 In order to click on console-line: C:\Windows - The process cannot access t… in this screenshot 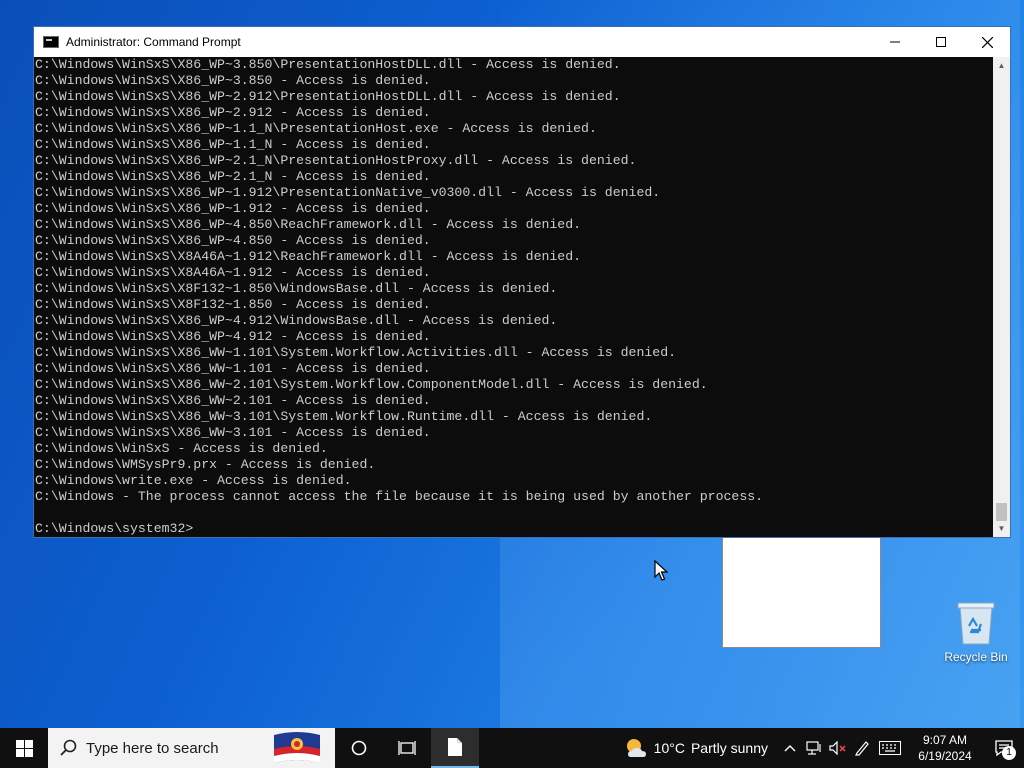, I will do `click(399, 496)`.